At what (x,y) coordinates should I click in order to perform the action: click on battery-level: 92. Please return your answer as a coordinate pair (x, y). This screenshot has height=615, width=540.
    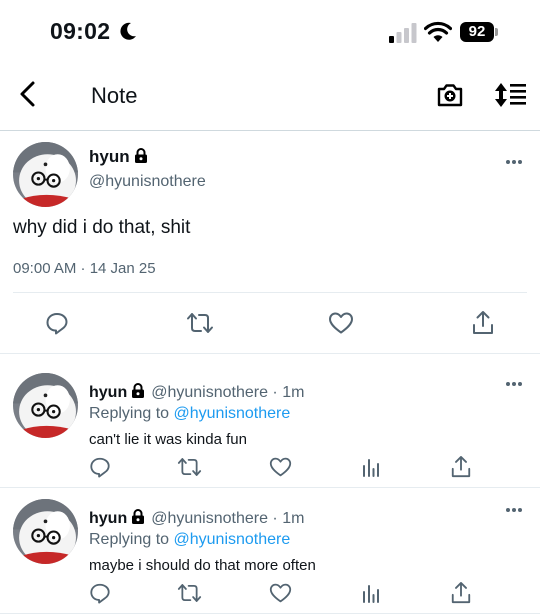
    Looking at the image, I should click on (477, 32).